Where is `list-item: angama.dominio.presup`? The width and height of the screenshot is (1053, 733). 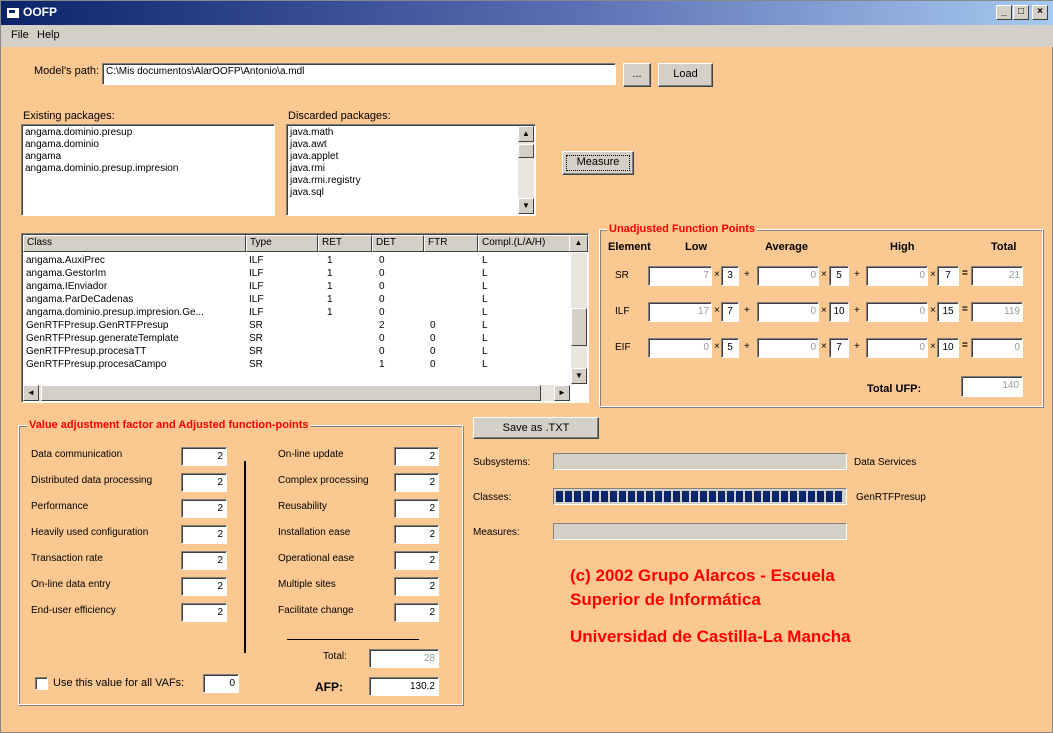
list-item: angama.dominio.presup is located at coordinates (148, 133).